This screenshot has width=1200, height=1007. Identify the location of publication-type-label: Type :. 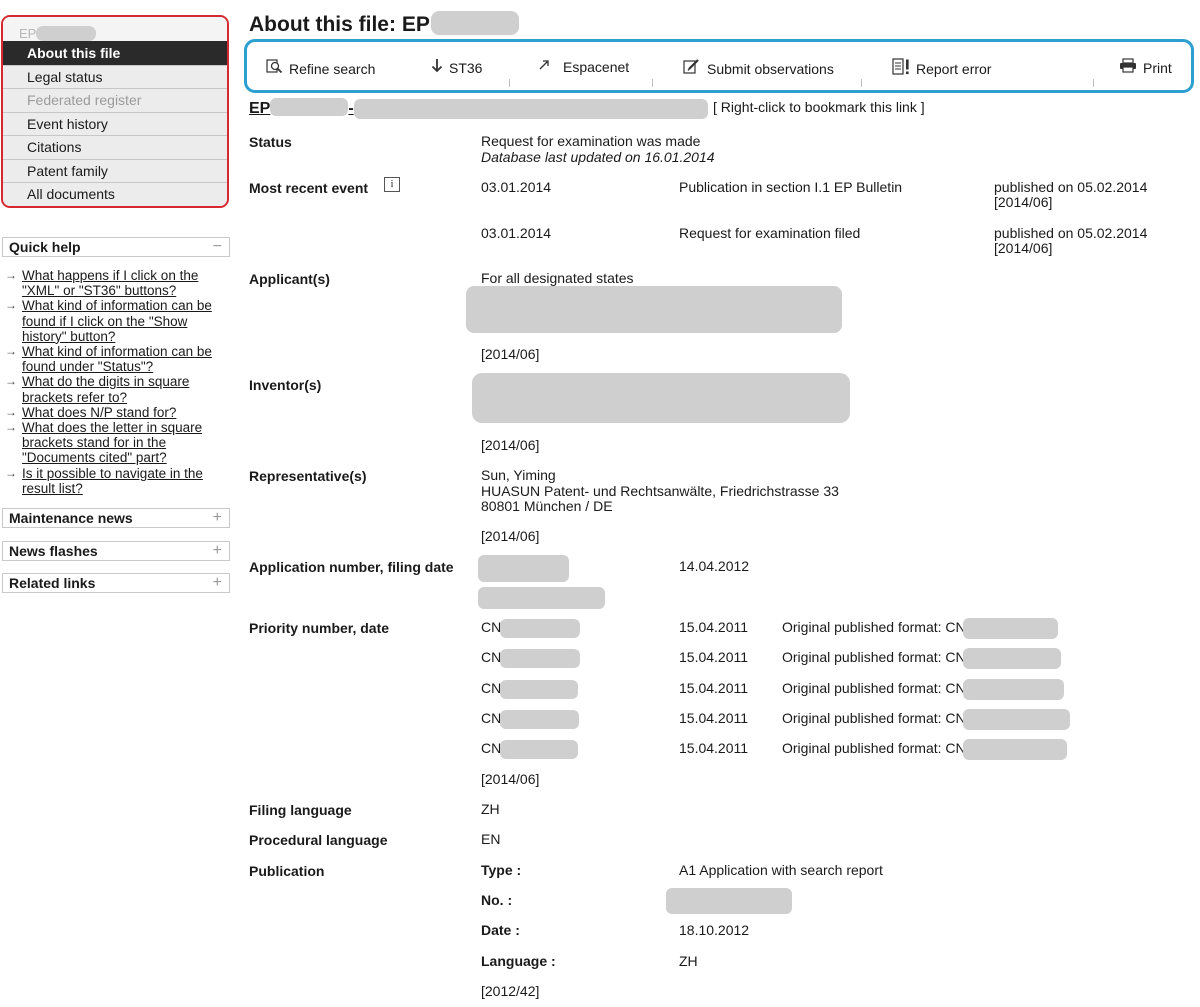
(501, 870).